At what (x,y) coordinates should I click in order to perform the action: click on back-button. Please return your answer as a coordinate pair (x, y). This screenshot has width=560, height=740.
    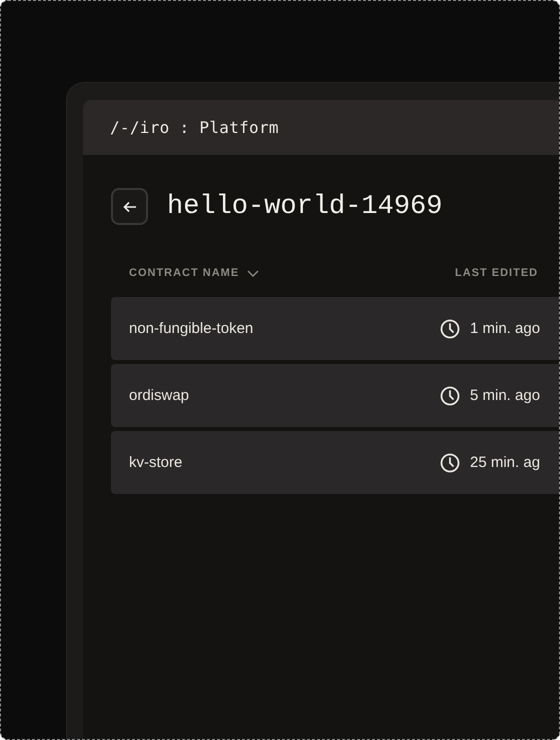
    Looking at the image, I should click on (129, 206).